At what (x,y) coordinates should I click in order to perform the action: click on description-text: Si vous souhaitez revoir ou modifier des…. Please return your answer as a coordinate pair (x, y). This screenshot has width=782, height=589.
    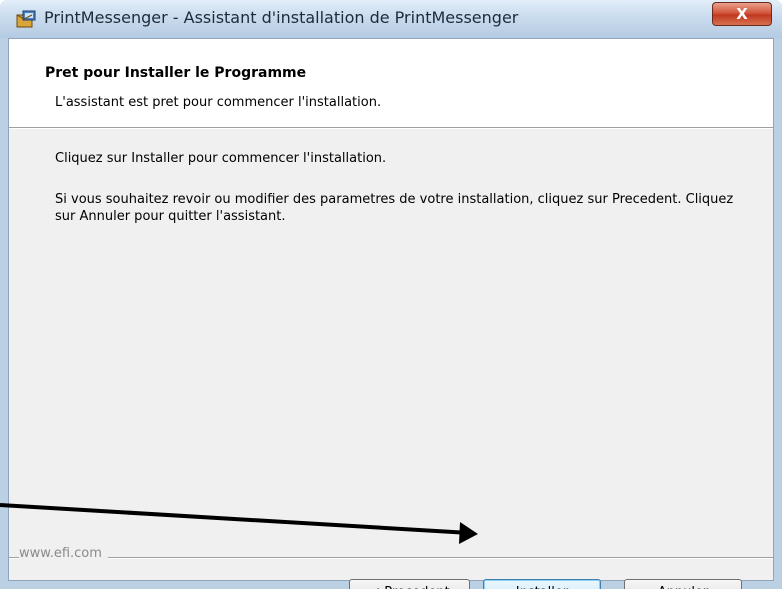
    Looking at the image, I should click on (394, 208).